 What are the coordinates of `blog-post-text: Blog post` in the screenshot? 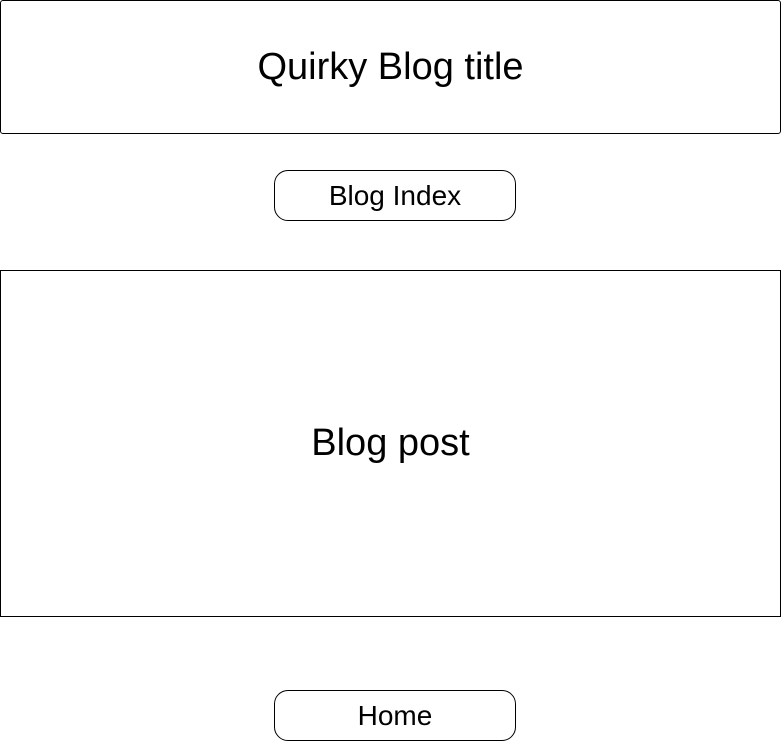 It's located at (390, 443).